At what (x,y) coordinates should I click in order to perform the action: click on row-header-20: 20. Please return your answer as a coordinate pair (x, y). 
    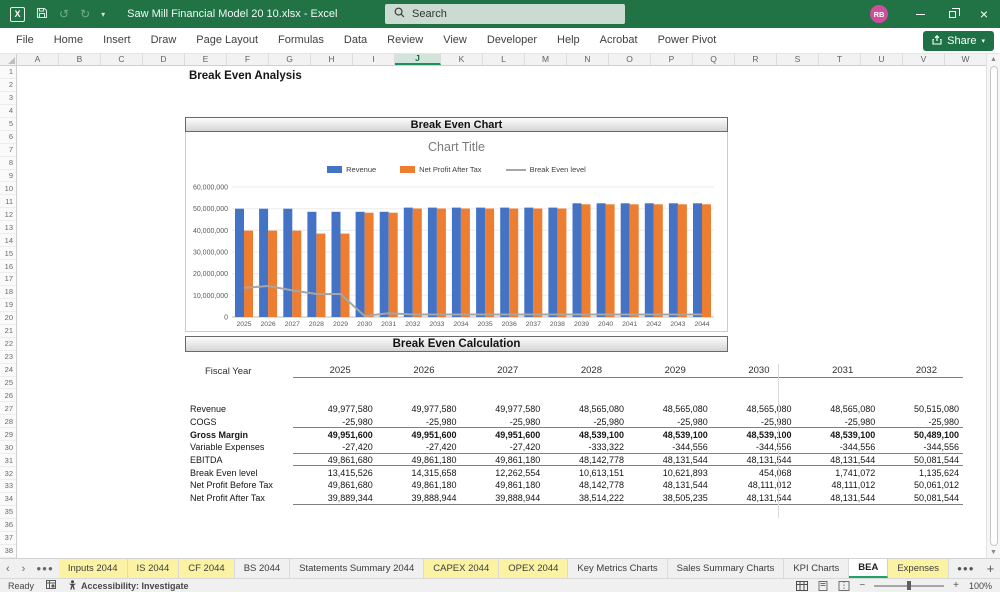
    Looking at the image, I should click on (8, 318).